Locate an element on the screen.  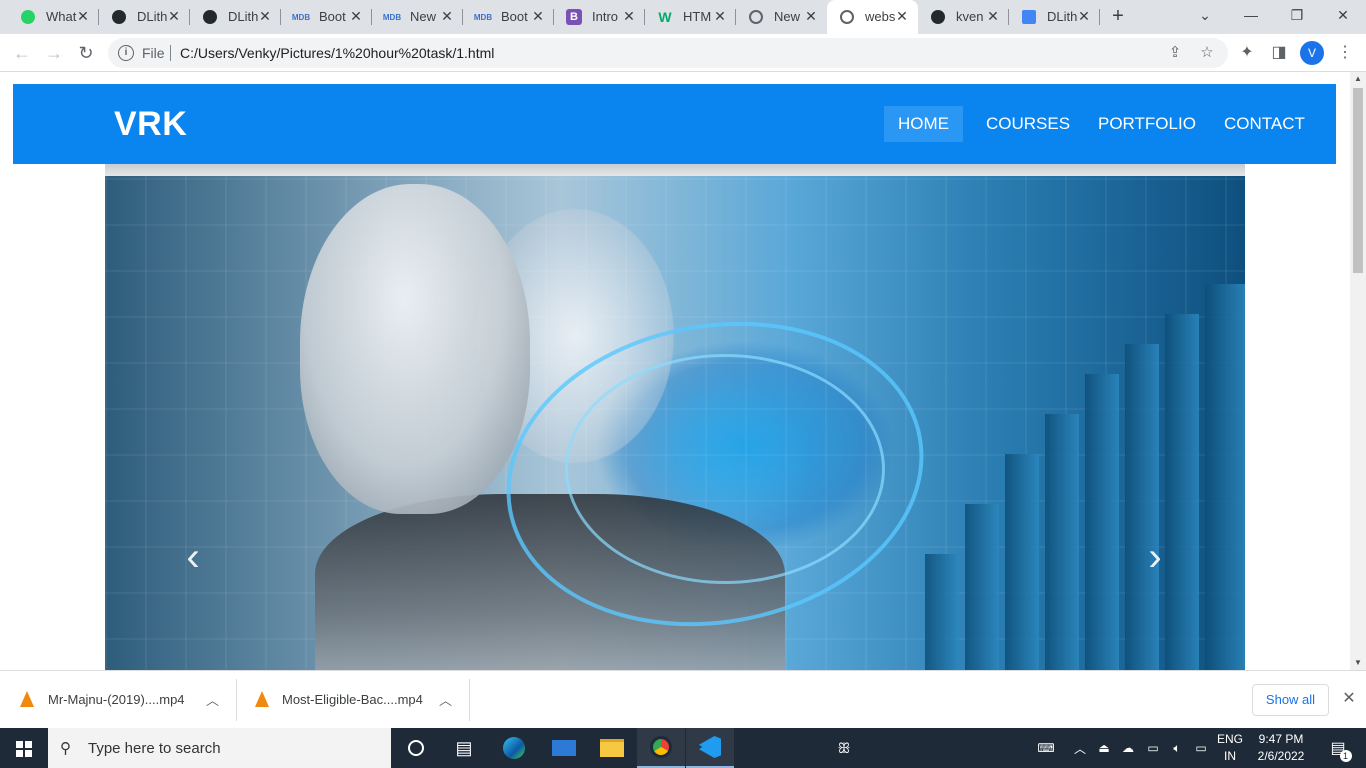
keyboard-icon: ⌨ is located at coordinates (1046, 748).